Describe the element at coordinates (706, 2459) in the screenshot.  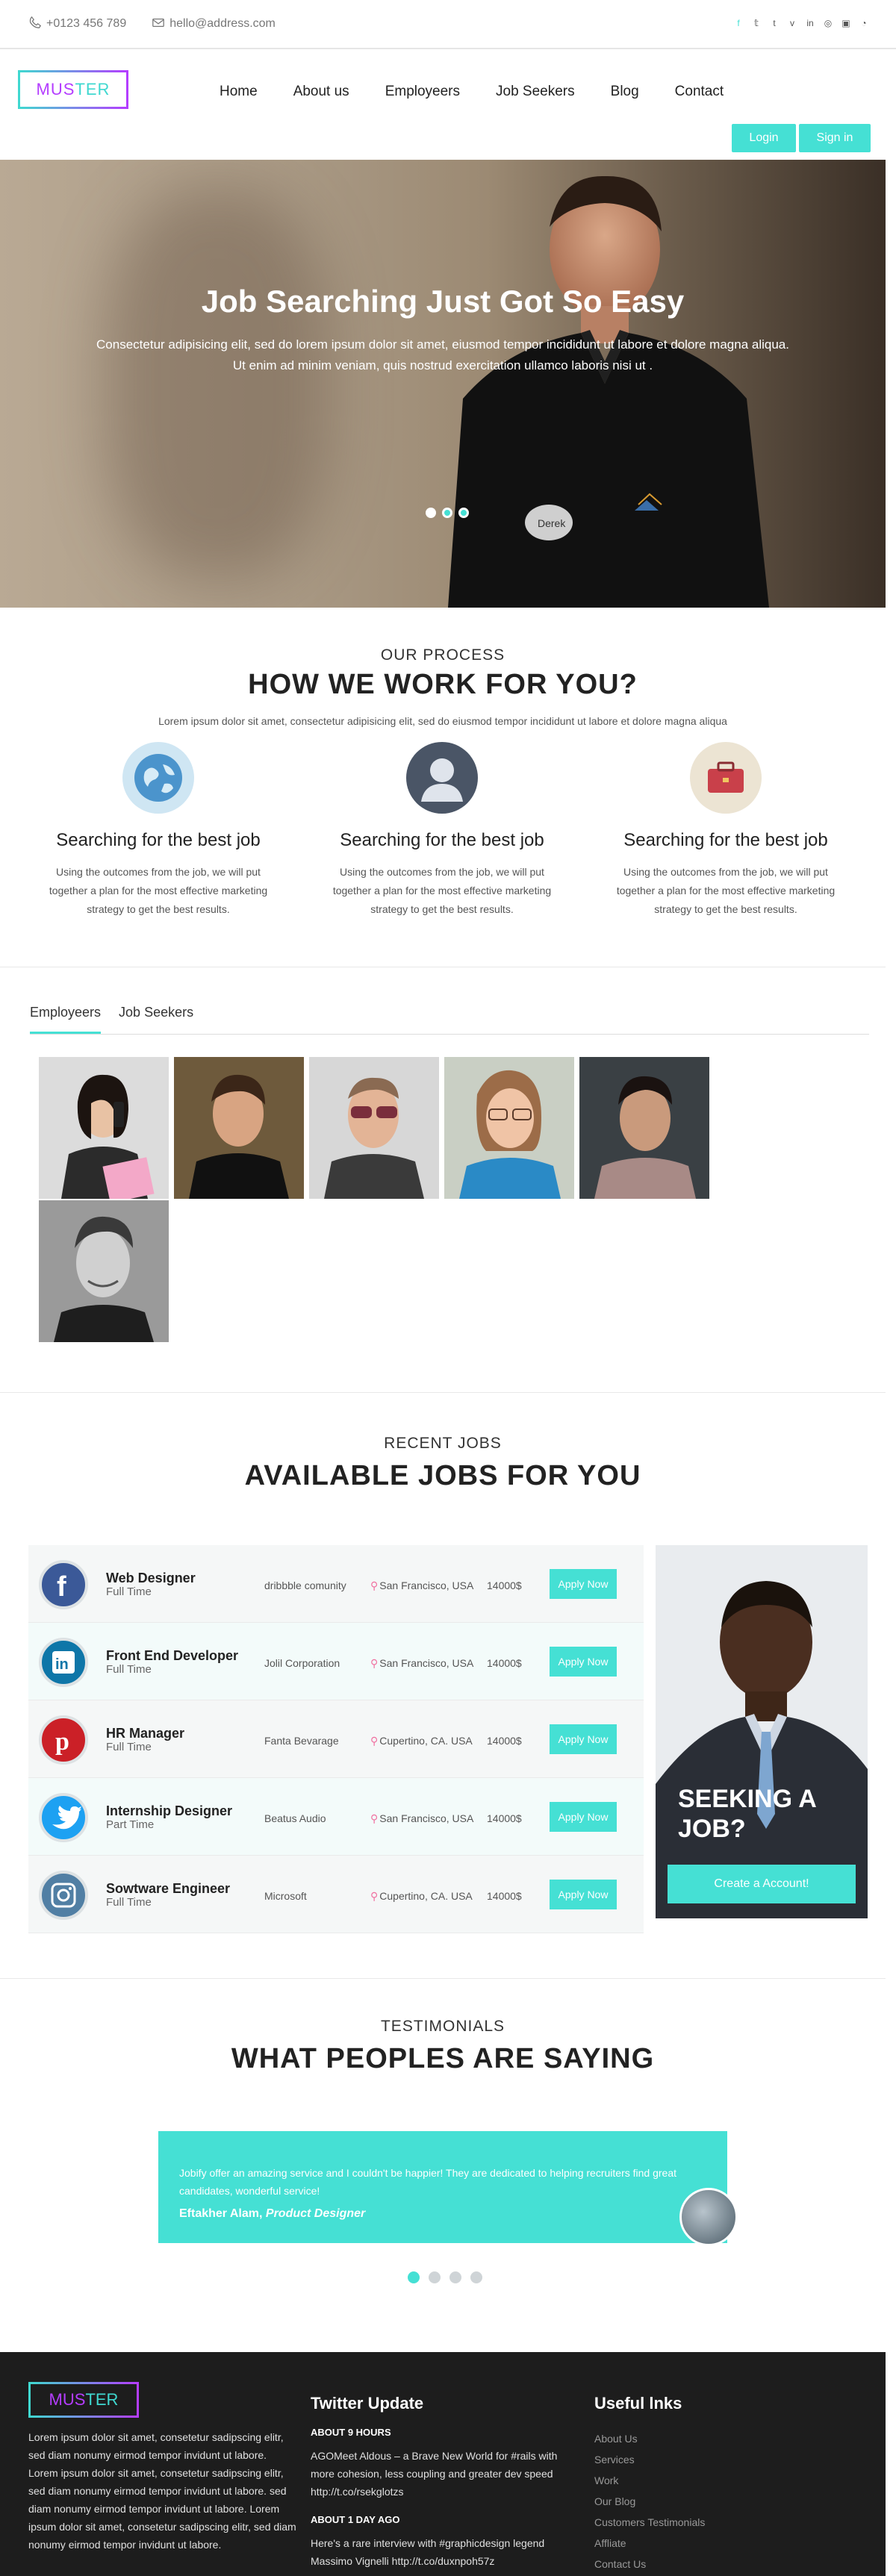
I see `footer-link-services: Services` at that location.